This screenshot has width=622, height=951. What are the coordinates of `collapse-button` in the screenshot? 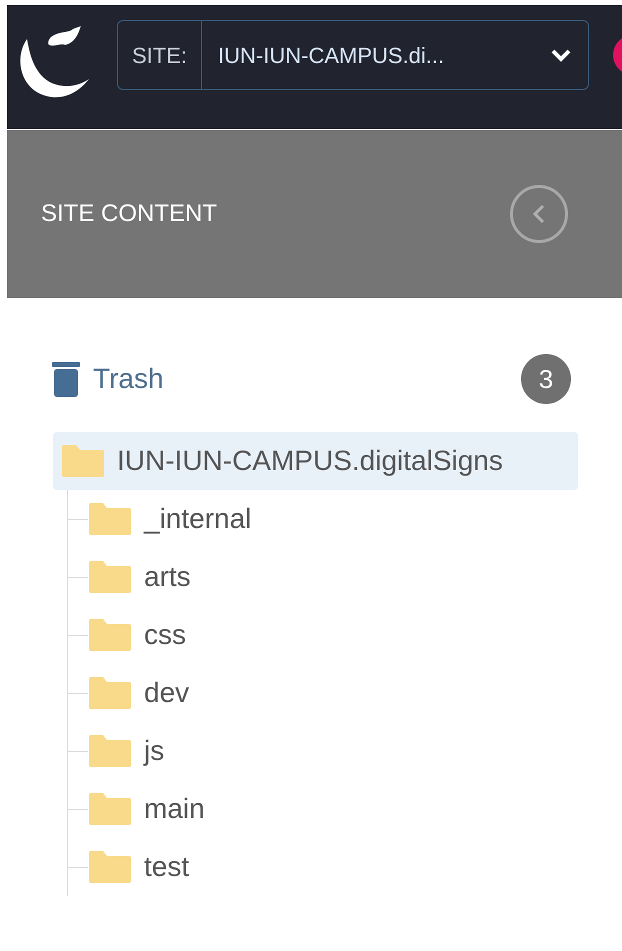 It's located at (539, 214).